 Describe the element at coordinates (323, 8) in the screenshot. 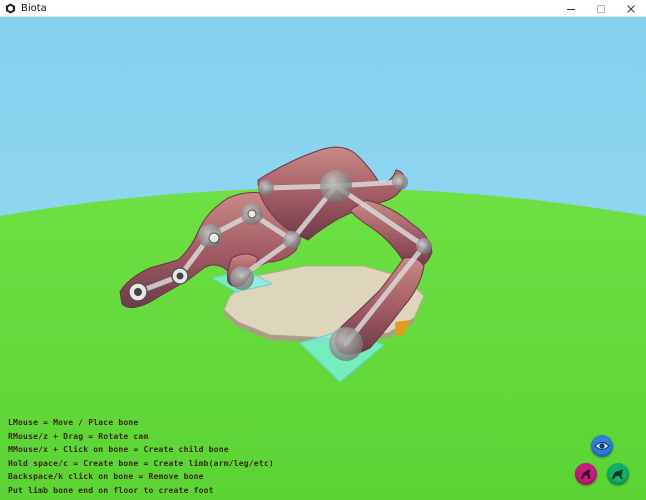

I see `window-titlebar: Biota` at that location.